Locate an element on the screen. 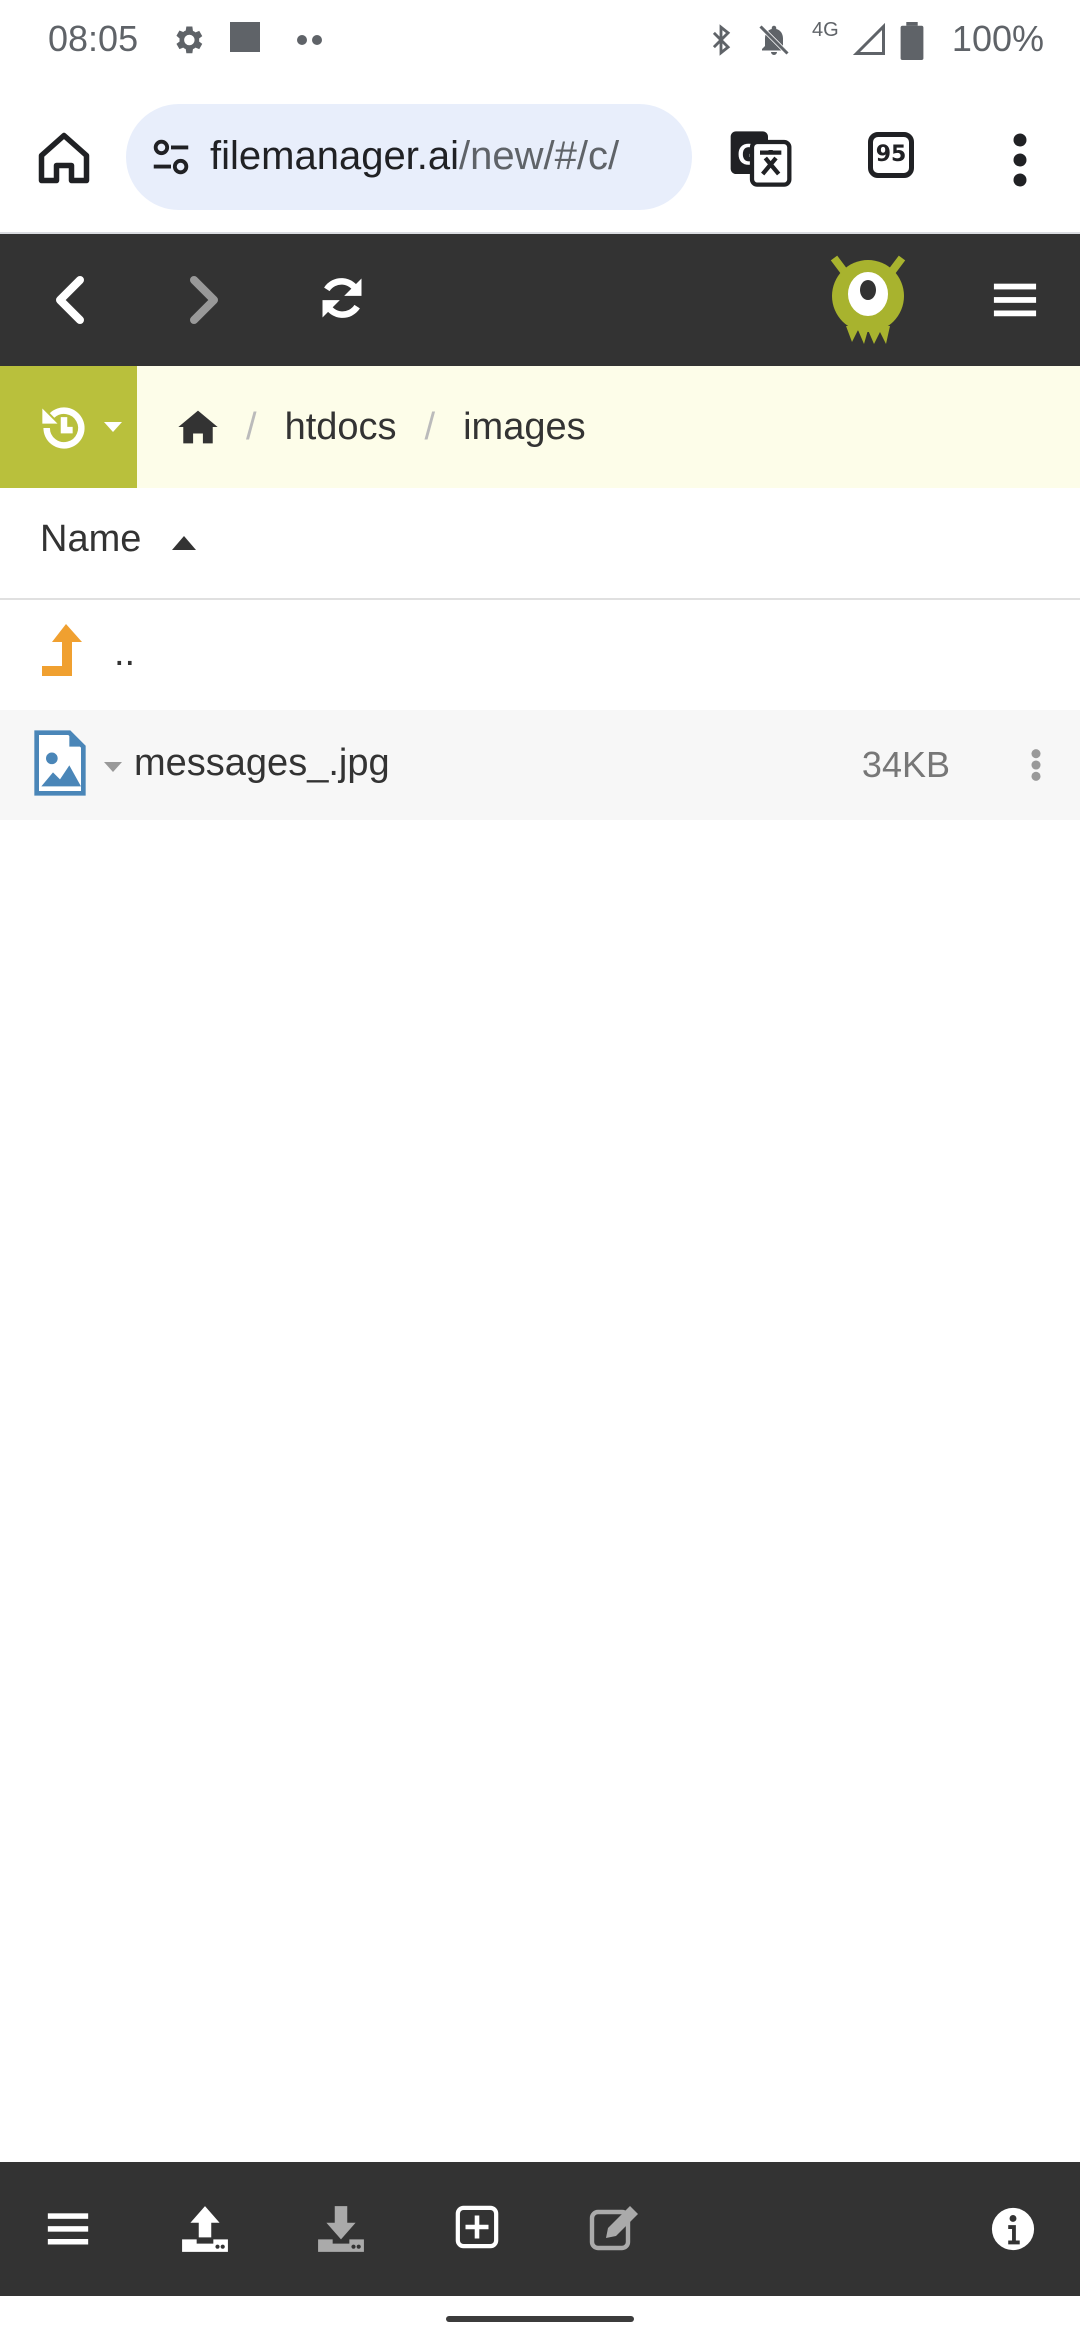  up-arrow-icon is located at coordinates (62, 650).